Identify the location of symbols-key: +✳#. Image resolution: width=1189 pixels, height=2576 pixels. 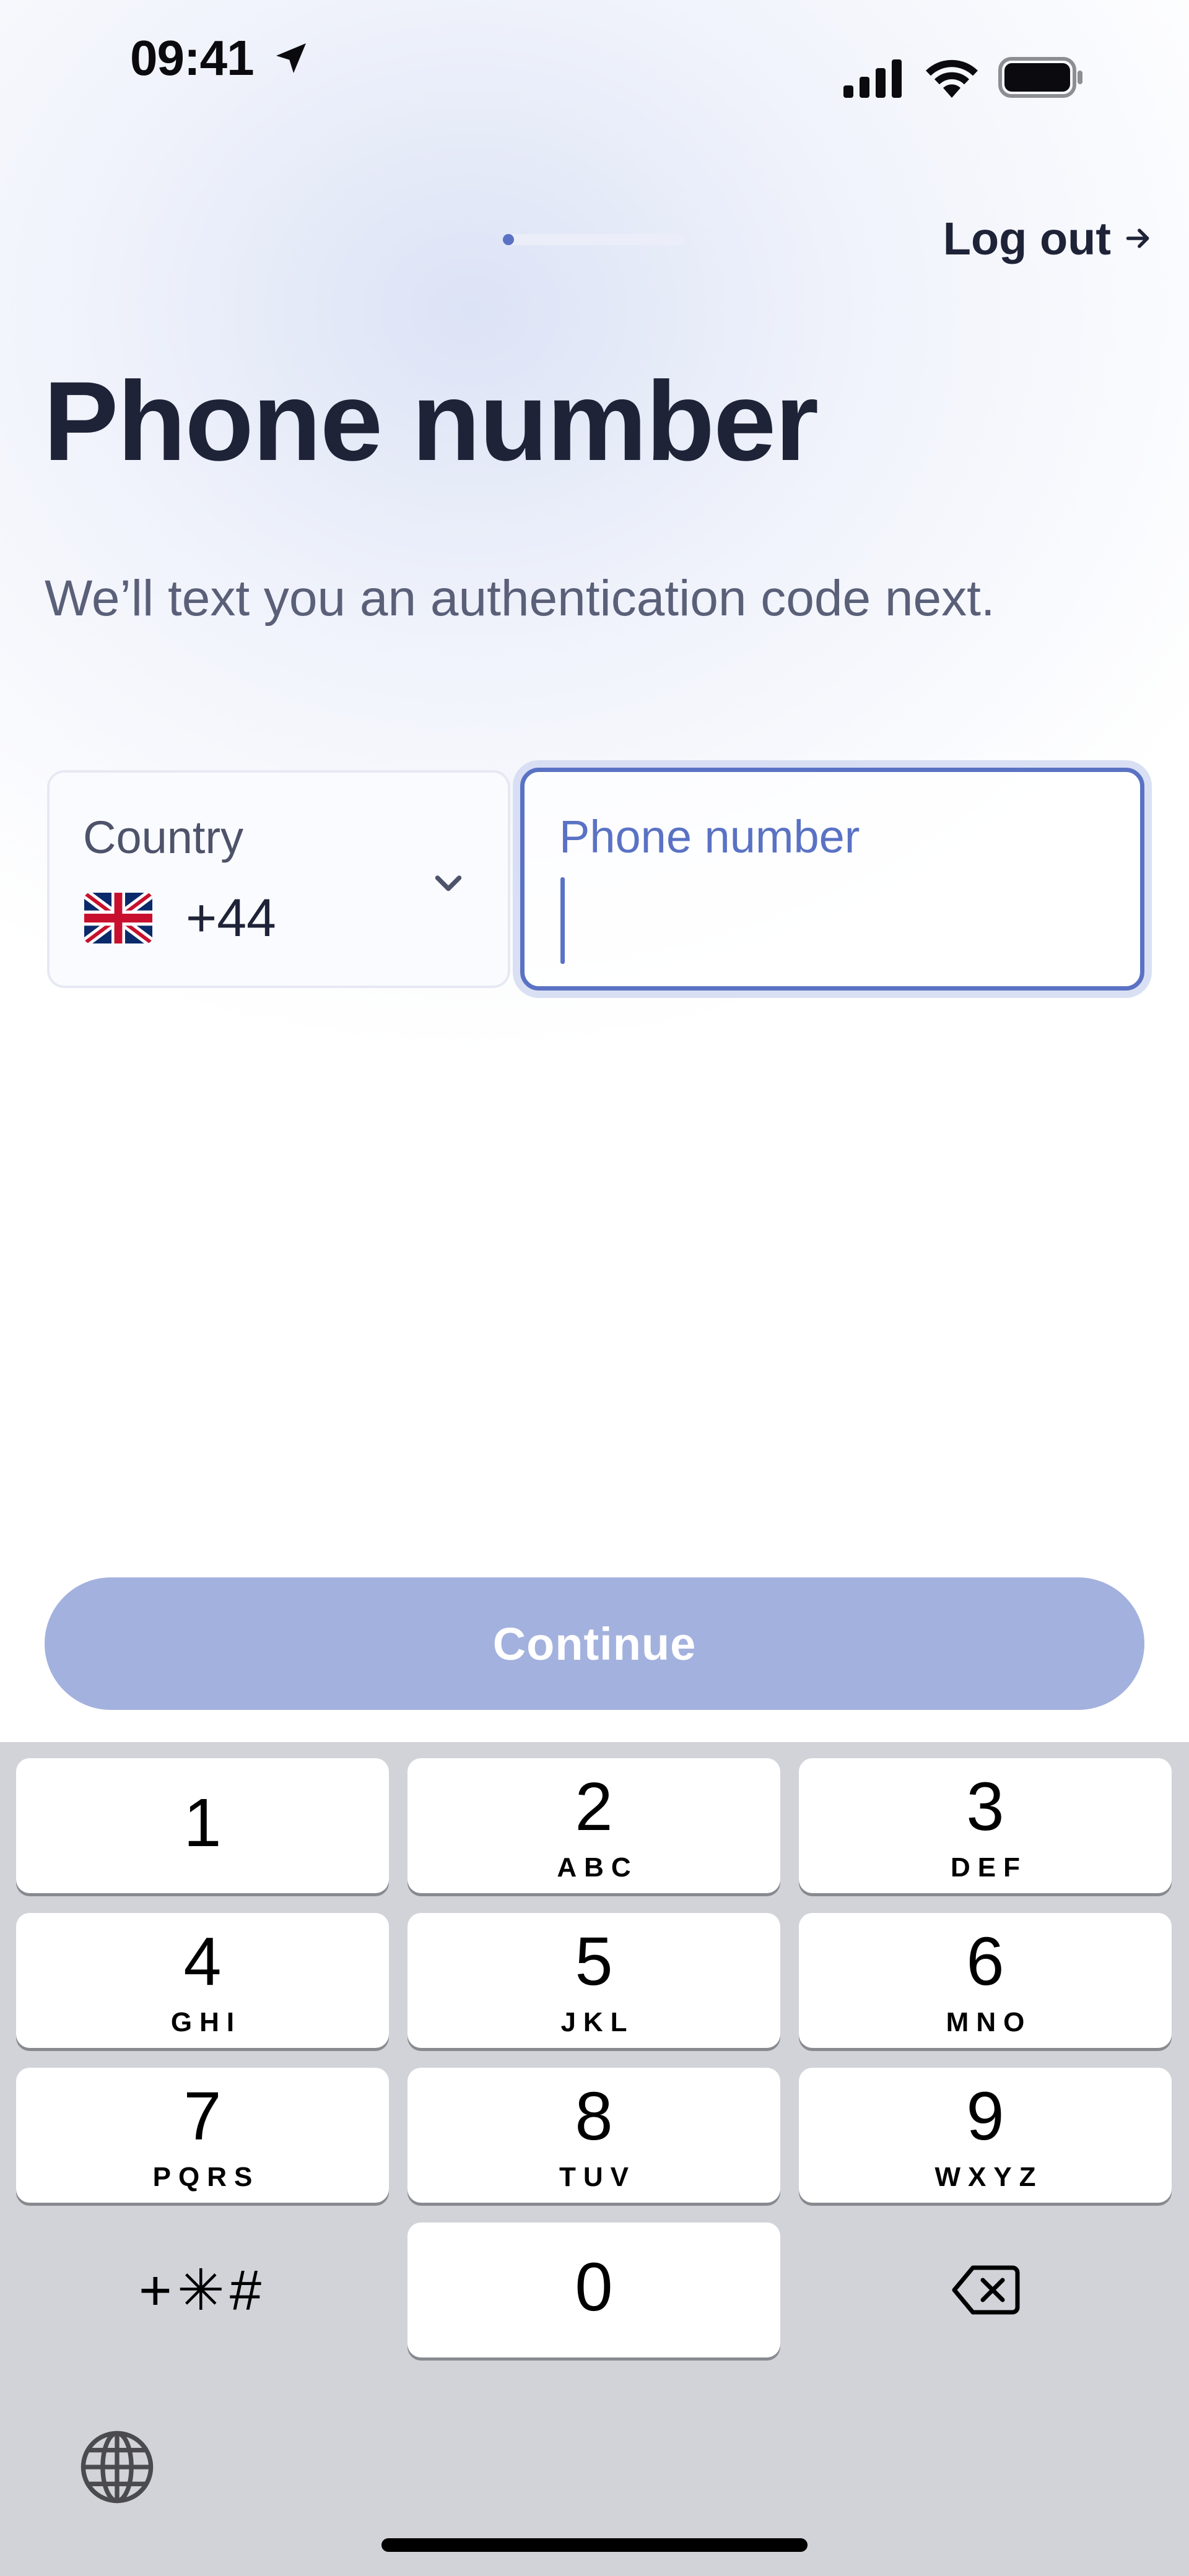
(202, 2290).